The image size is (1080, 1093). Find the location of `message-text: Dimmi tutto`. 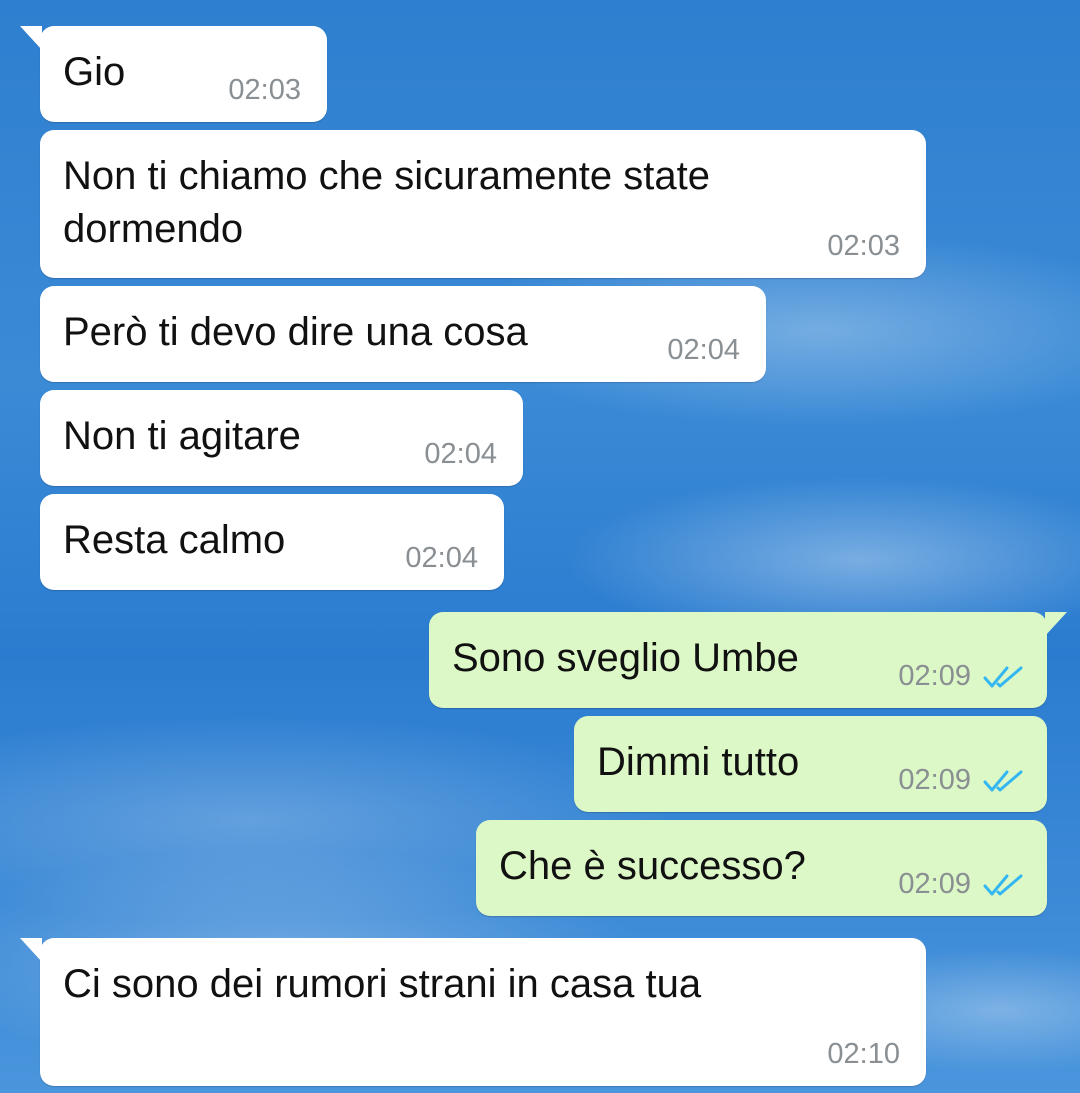

message-text: Dimmi tutto is located at coordinates (698, 762).